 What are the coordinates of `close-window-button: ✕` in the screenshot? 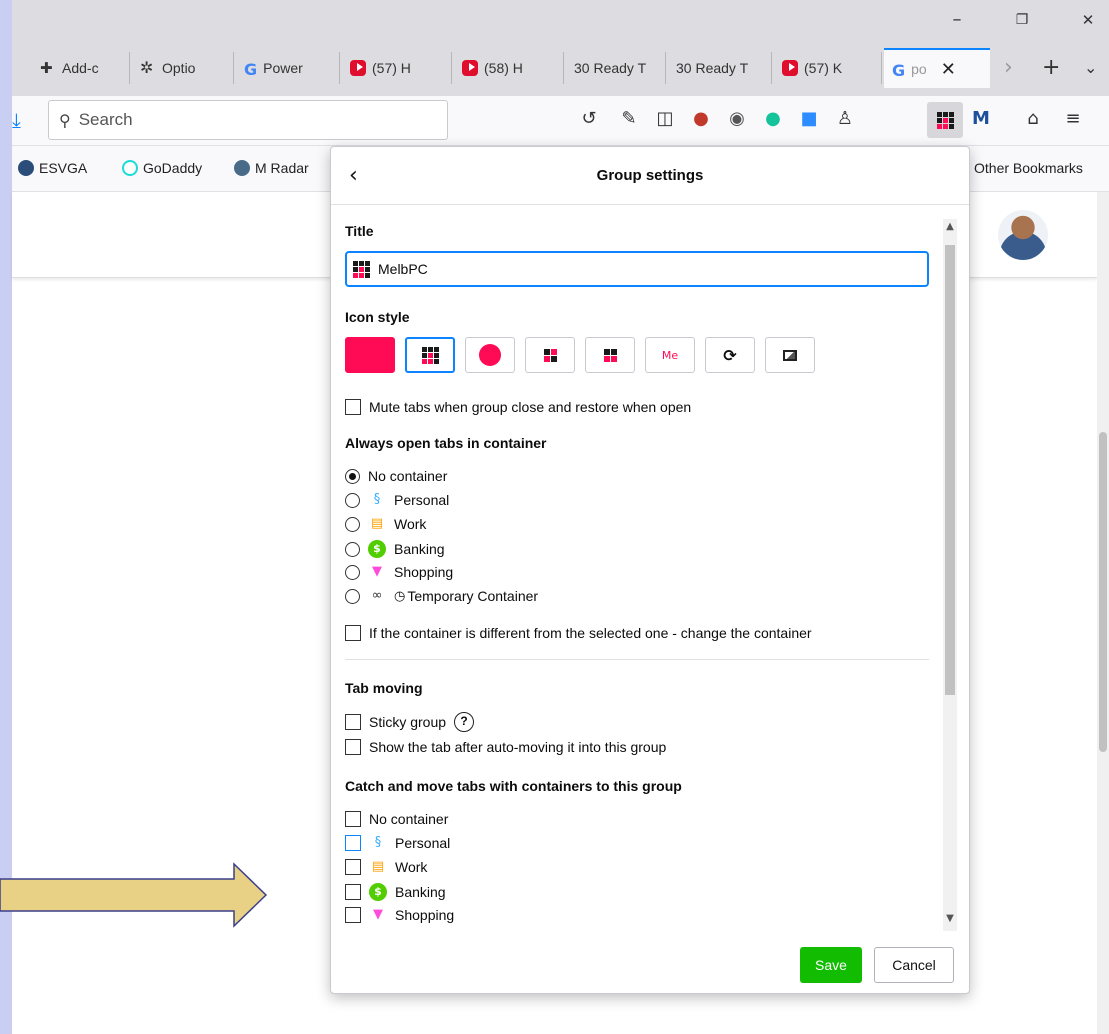 It's located at (1088, 20).